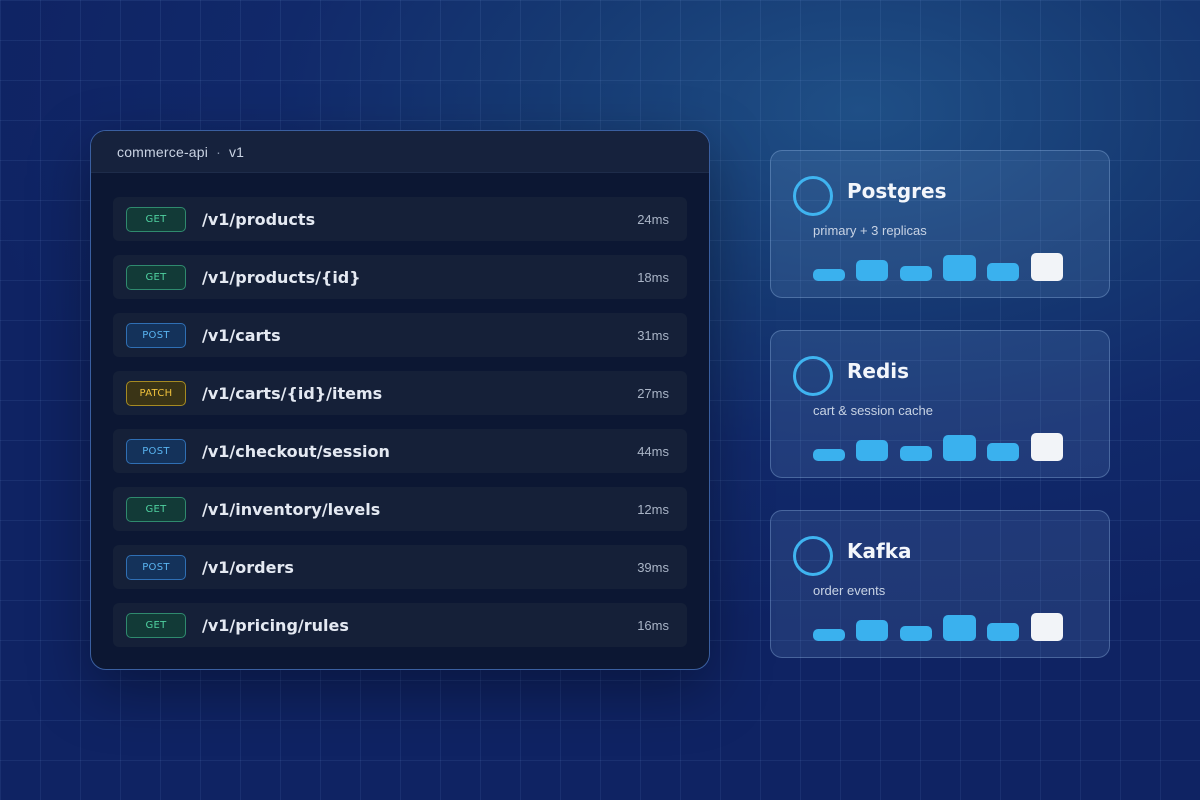  What do you see at coordinates (940, 224) in the screenshot?
I see `service-card-postgres: Postgres primary + 3 replicas` at bounding box center [940, 224].